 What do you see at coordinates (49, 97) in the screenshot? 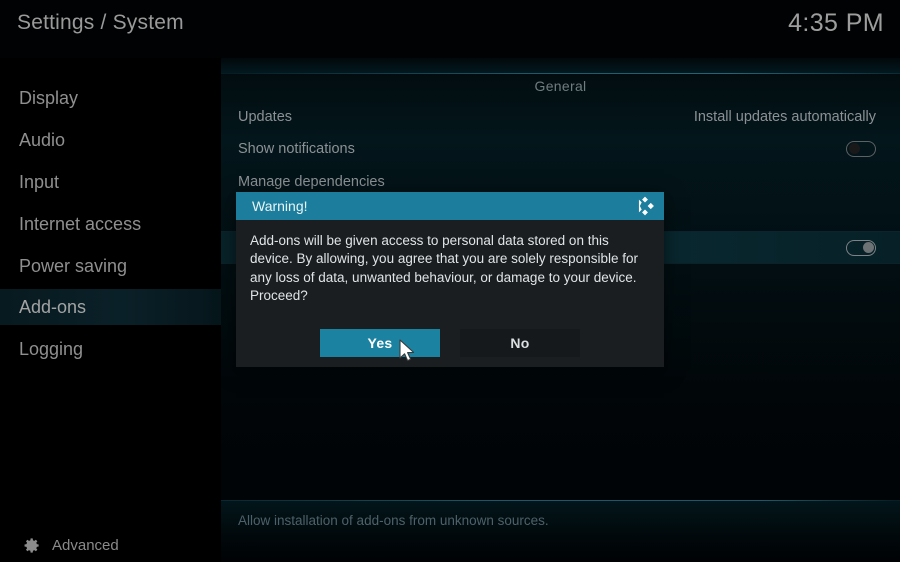
I see `sidebar-item-label: Display` at bounding box center [49, 97].